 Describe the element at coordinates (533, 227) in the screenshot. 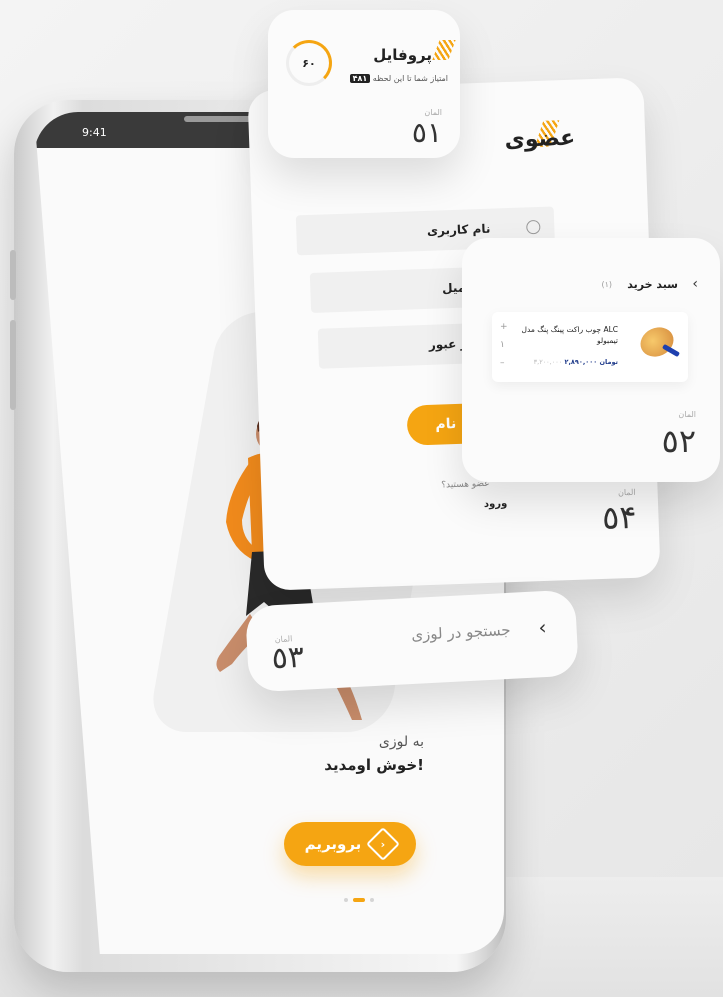

I see `user-icon` at that location.